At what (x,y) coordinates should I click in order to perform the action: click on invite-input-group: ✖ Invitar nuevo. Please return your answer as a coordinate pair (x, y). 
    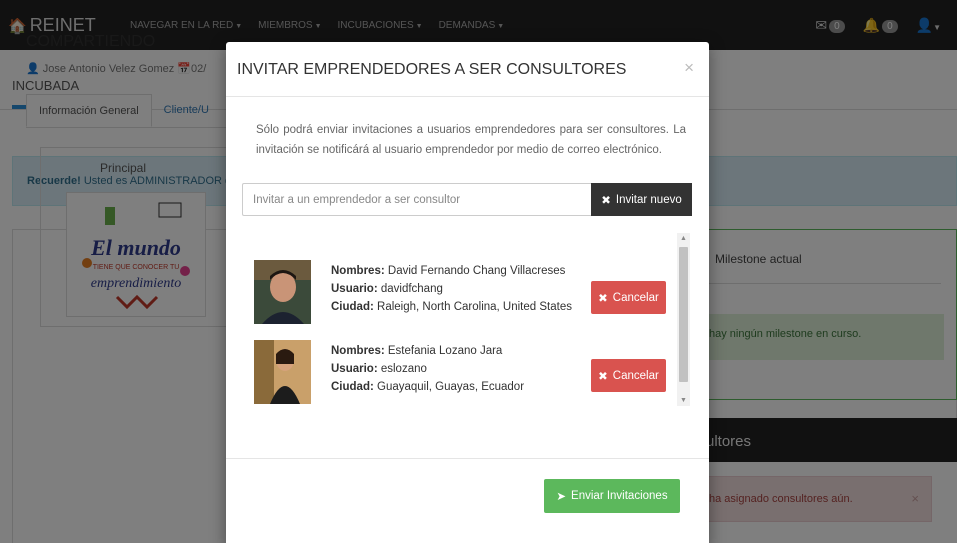
    Looking at the image, I should click on (467, 199).